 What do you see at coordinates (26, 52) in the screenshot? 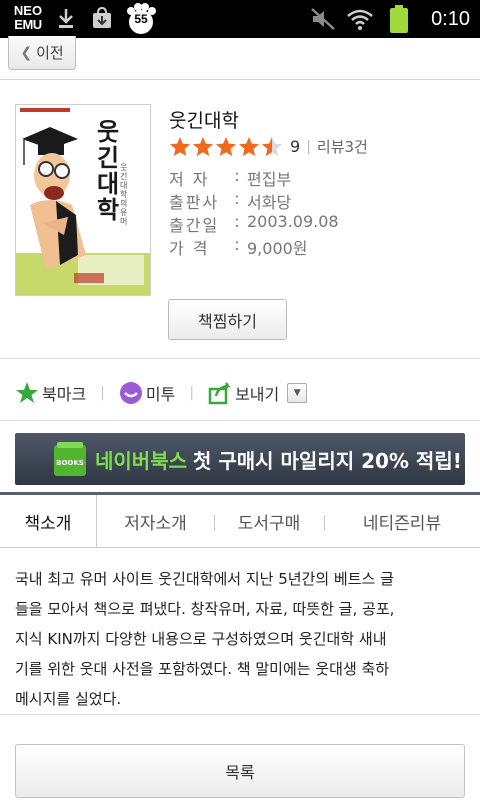
I see `chevron-left-icon: ❮` at bounding box center [26, 52].